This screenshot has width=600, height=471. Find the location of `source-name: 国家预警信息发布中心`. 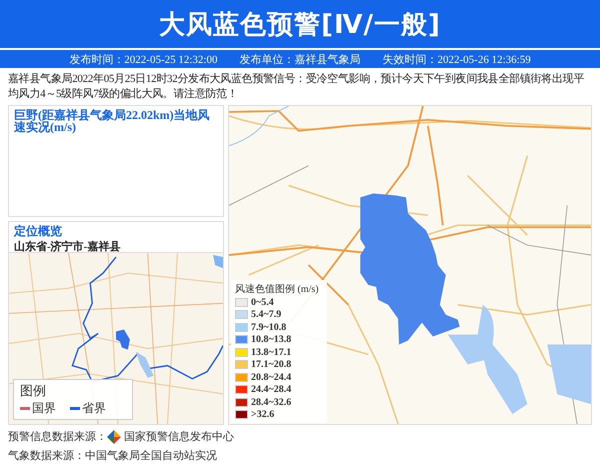

source-name: 国家预警信息发布中心 is located at coordinates (179, 436).